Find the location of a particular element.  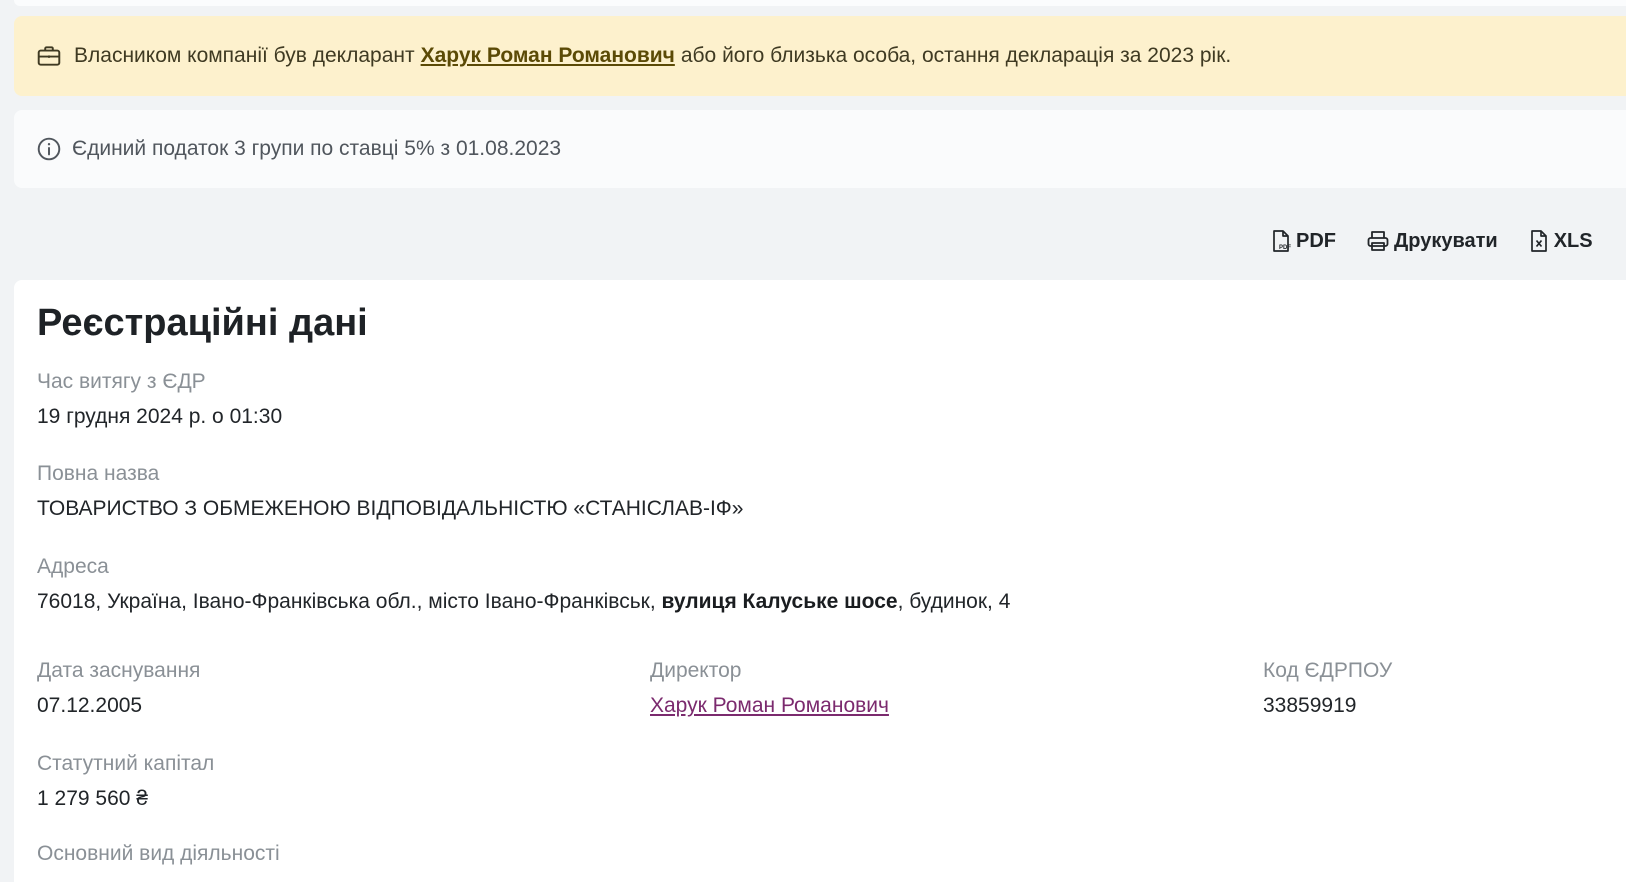

pdf-file-icon: PDF is located at coordinates (1281, 241).